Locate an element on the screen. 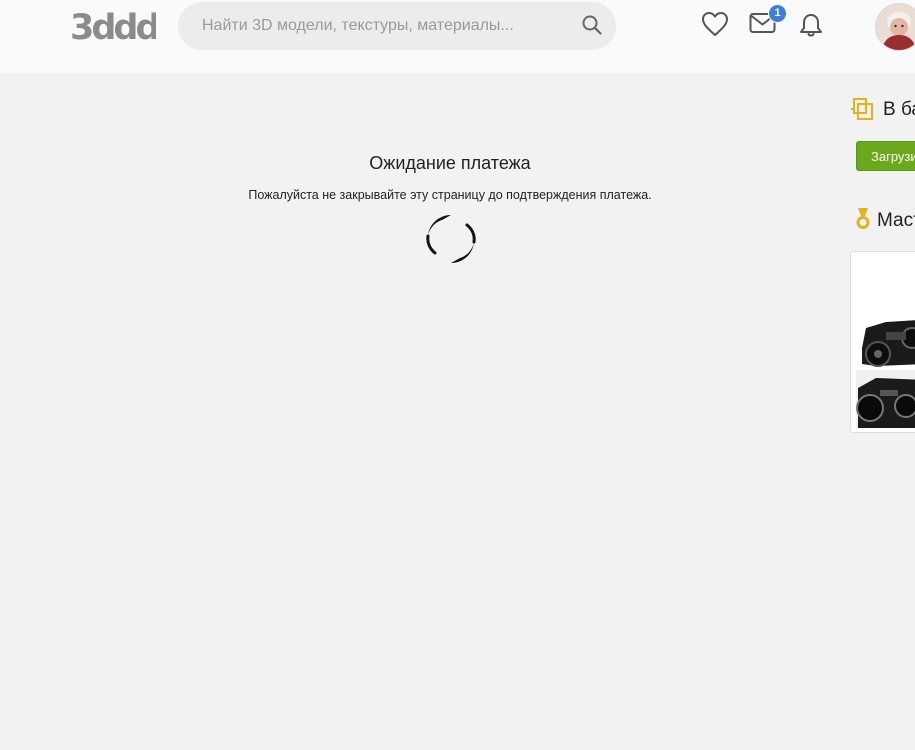 This screenshot has width=915, height=750. avatar-image is located at coordinates (895, 27).